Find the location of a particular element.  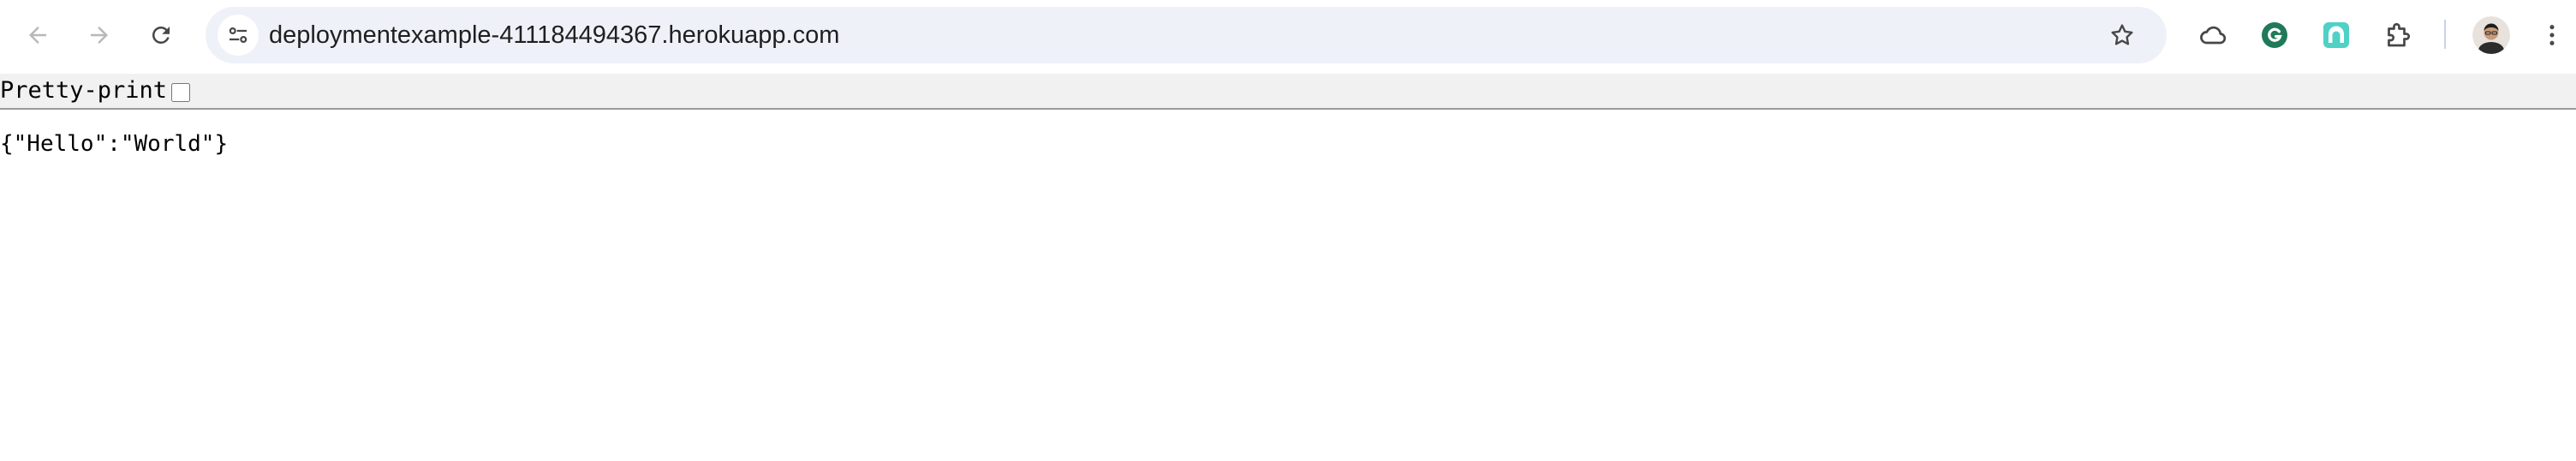

puzzle-icon is located at coordinates (2399, 34).